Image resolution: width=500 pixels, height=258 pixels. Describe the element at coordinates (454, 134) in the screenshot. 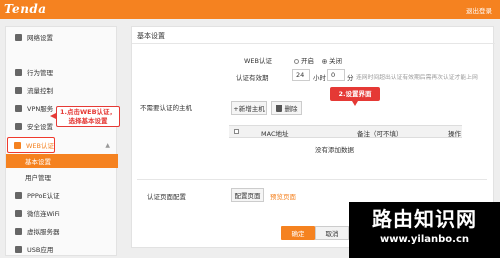

I see `column-action: 操作` at that location.